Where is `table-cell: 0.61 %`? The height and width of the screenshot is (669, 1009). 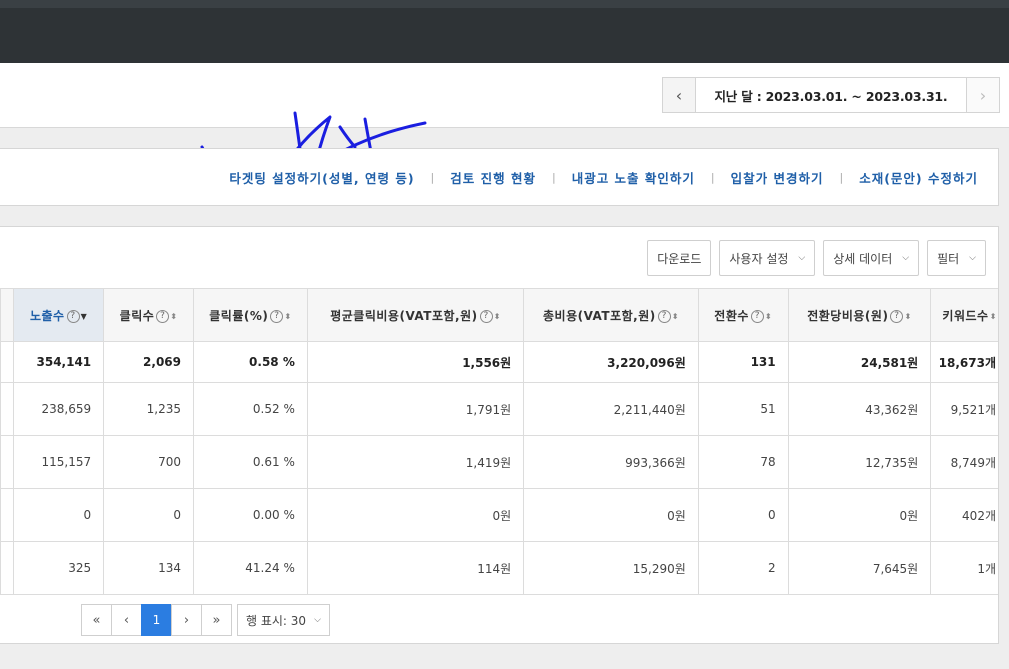
table-cell: 0.61 % is located at coordinates (250, 462).